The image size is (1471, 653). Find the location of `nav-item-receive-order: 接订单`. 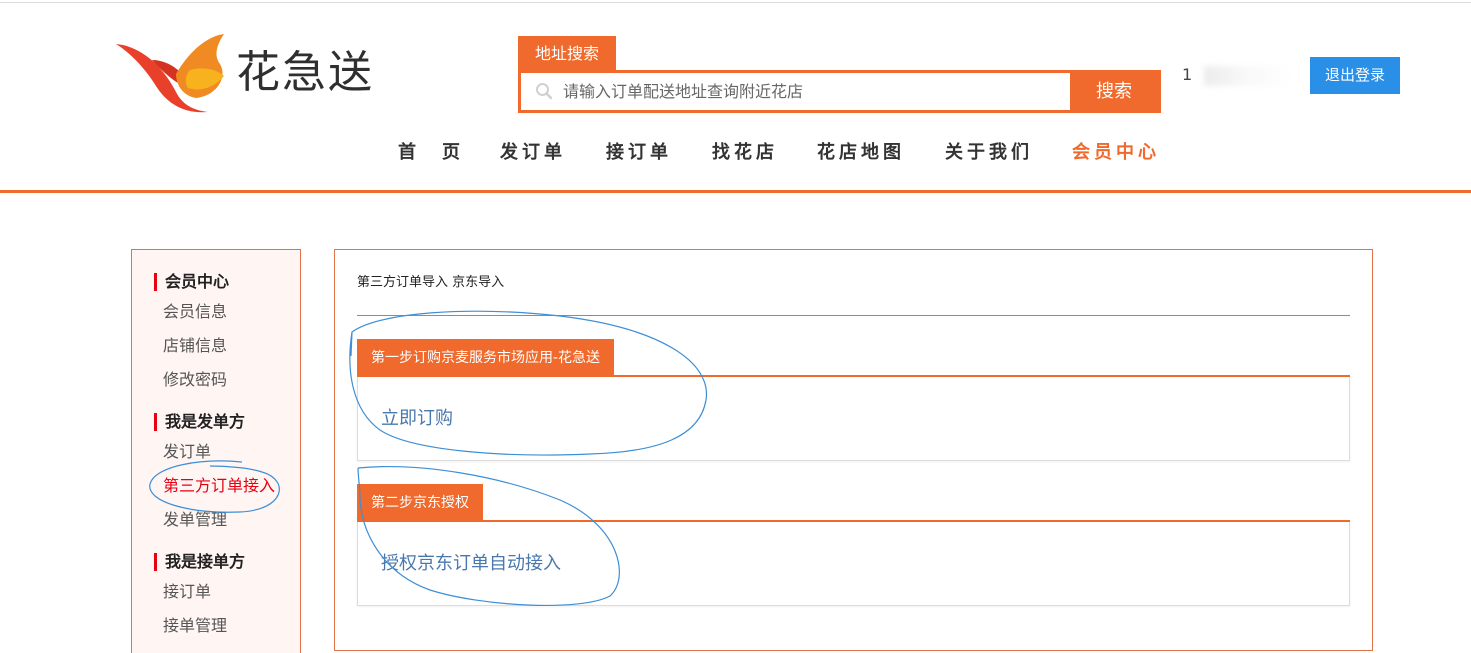

nav-item-receive-order: 接订单 is located at coordinates (639, 153).